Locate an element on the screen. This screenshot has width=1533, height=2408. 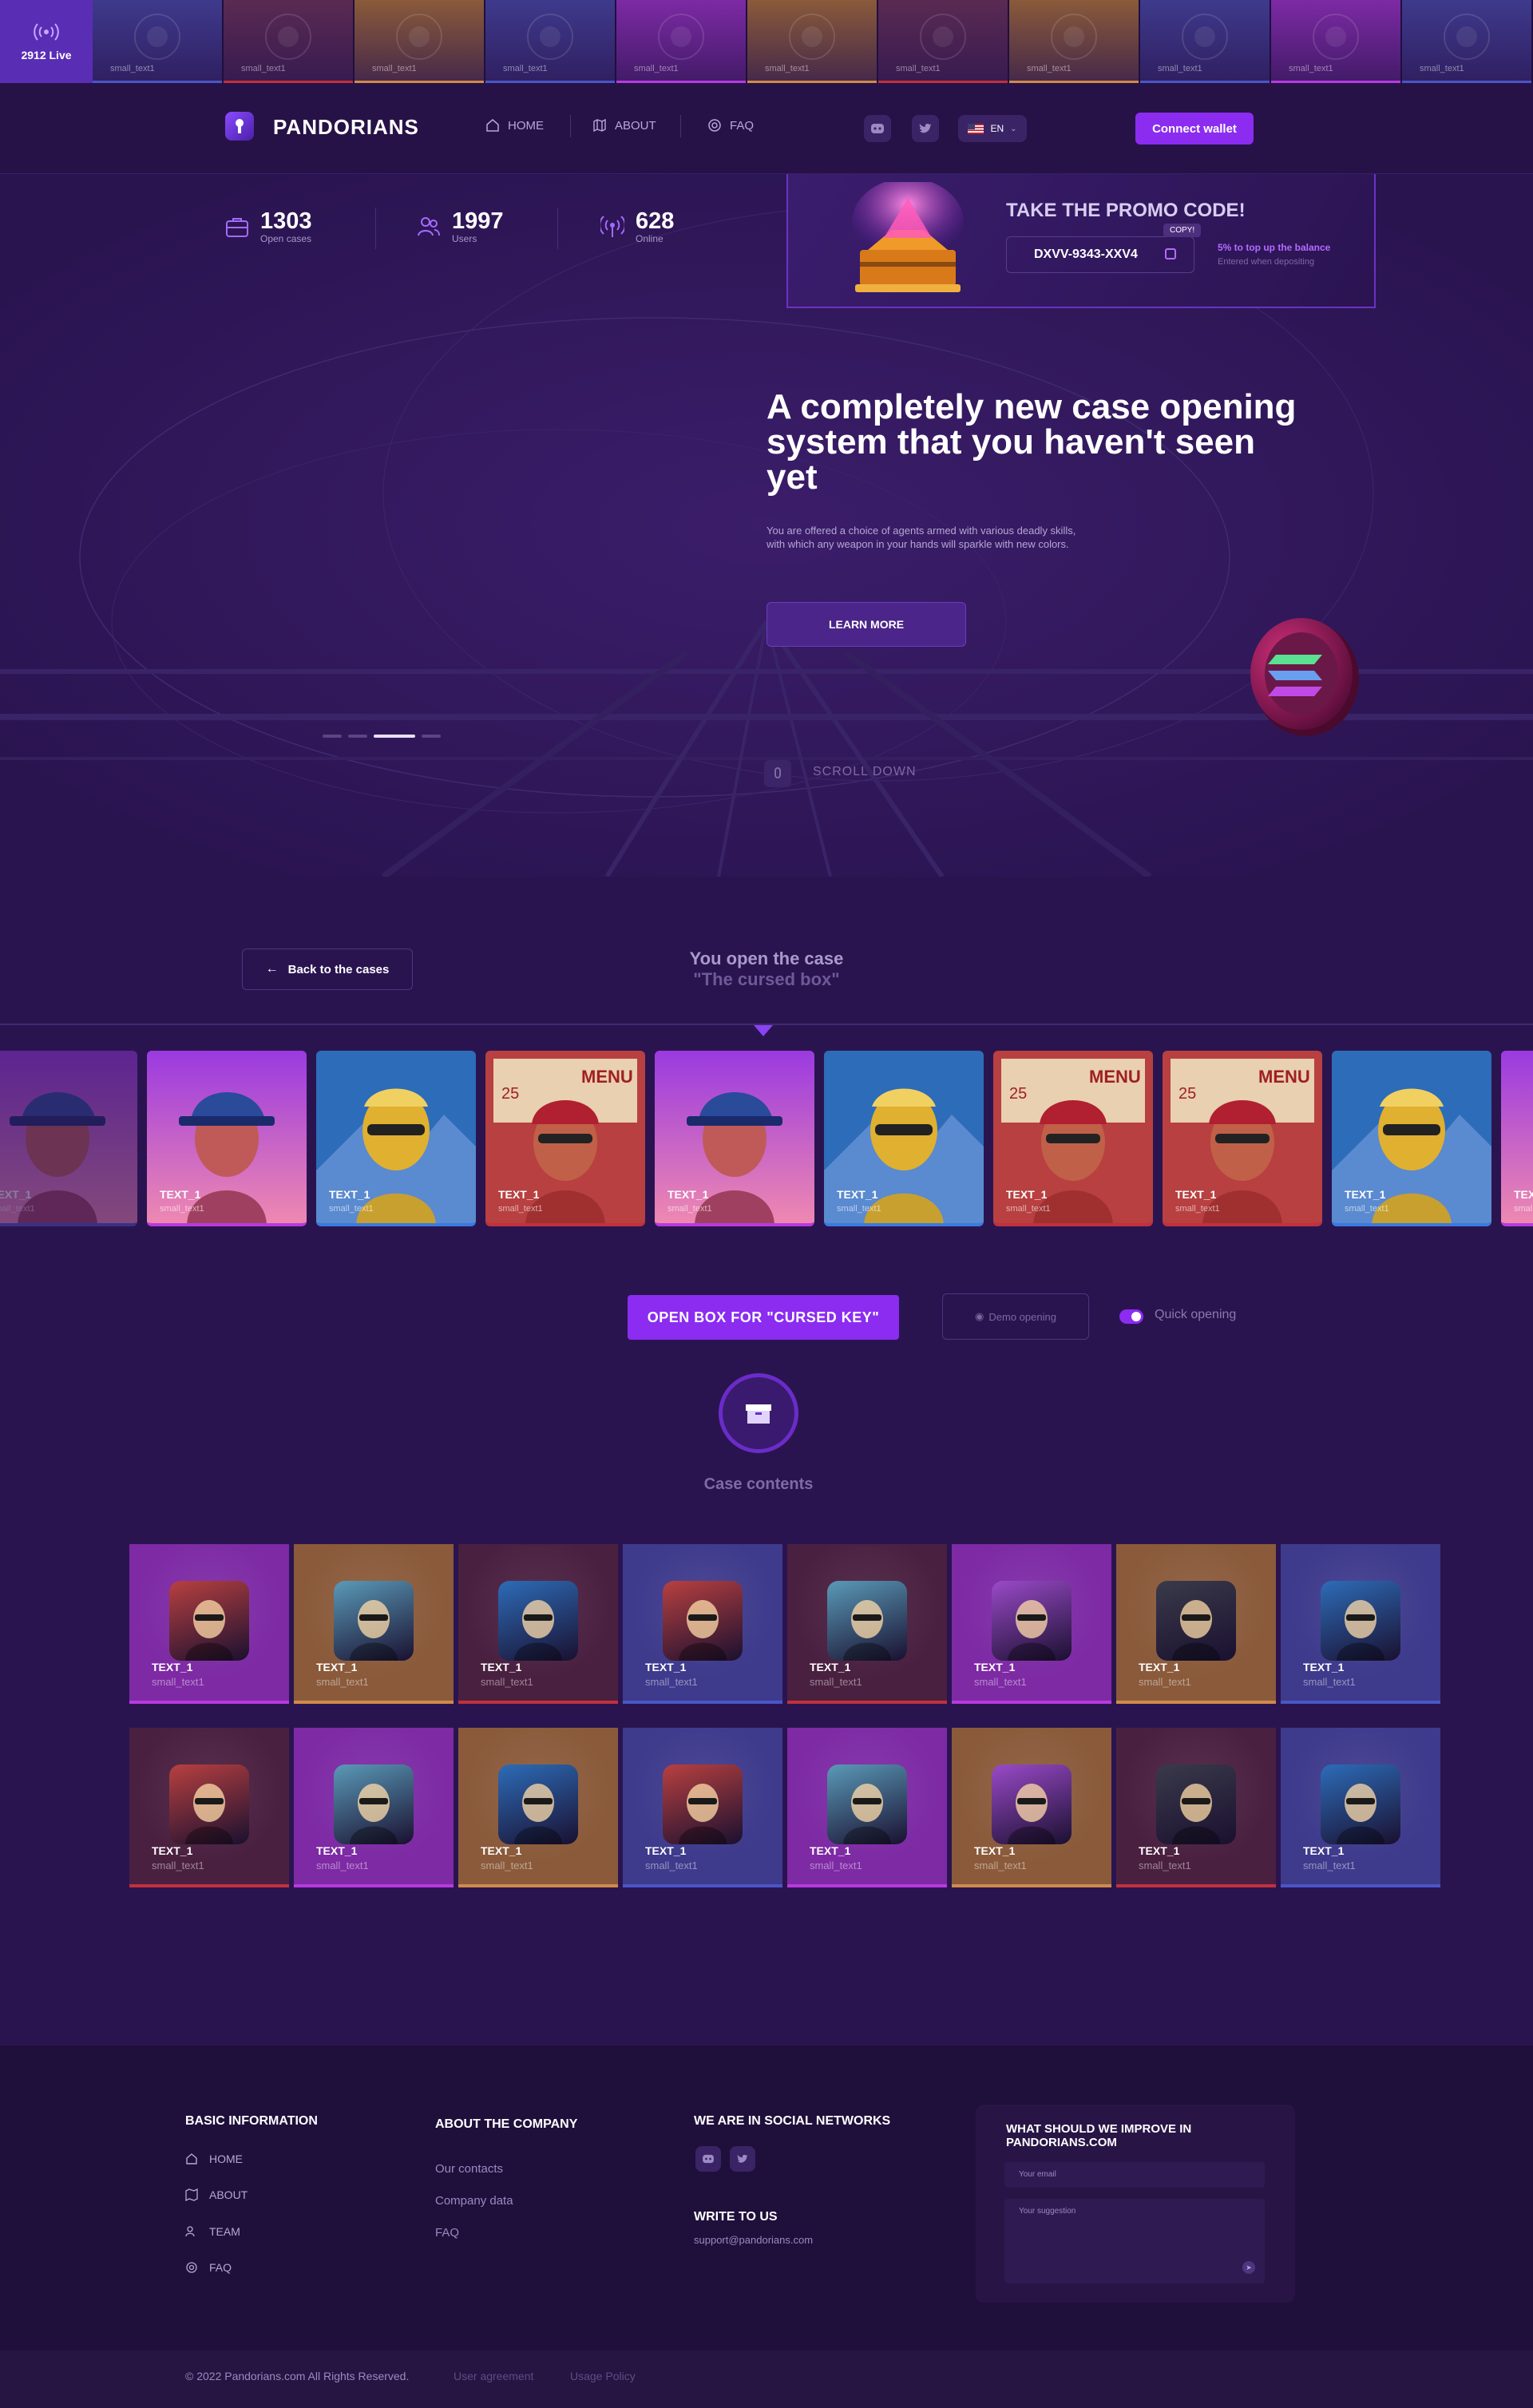
connect-wallet-button: Connect wallet is located at coordinates (1194, 129).